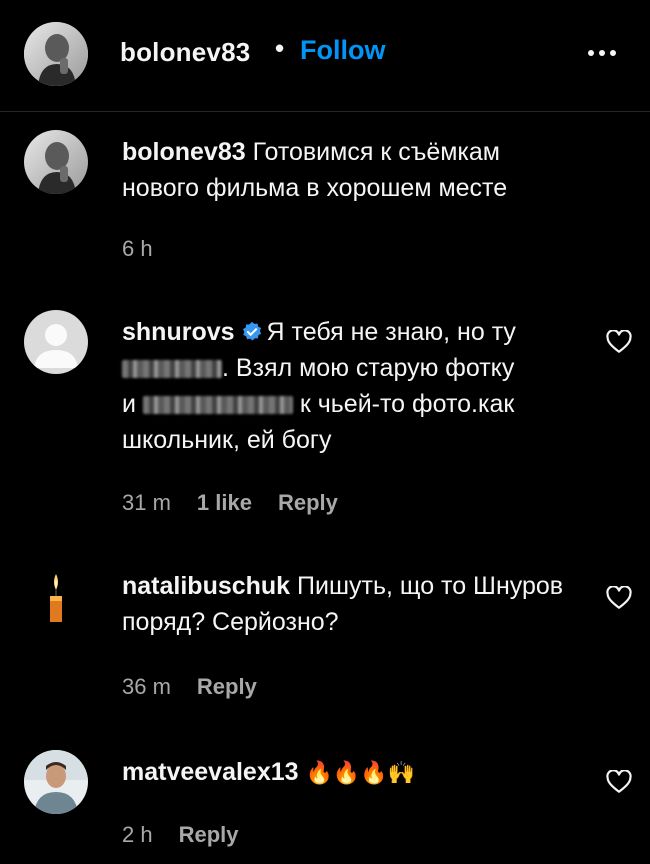  Describe the element at coordinates (224, 502) in the screenshot. I see `like-count: 1 like` at that location.